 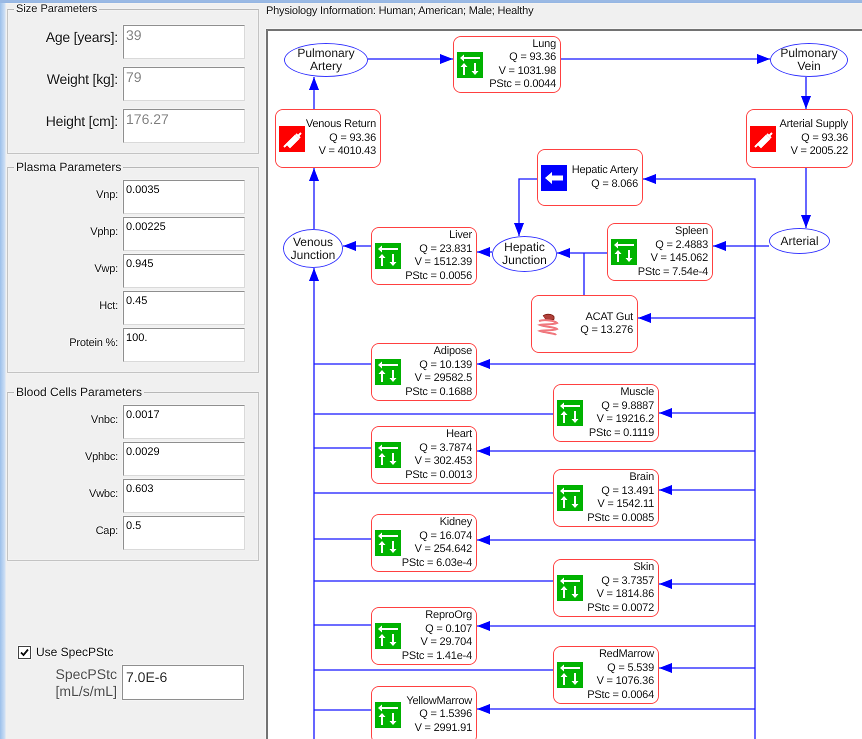 What do you see at coordinates (438, 475) in the screenshot?
I see `node-value: PStc = 0.0013` at bounding box center [438, 475].